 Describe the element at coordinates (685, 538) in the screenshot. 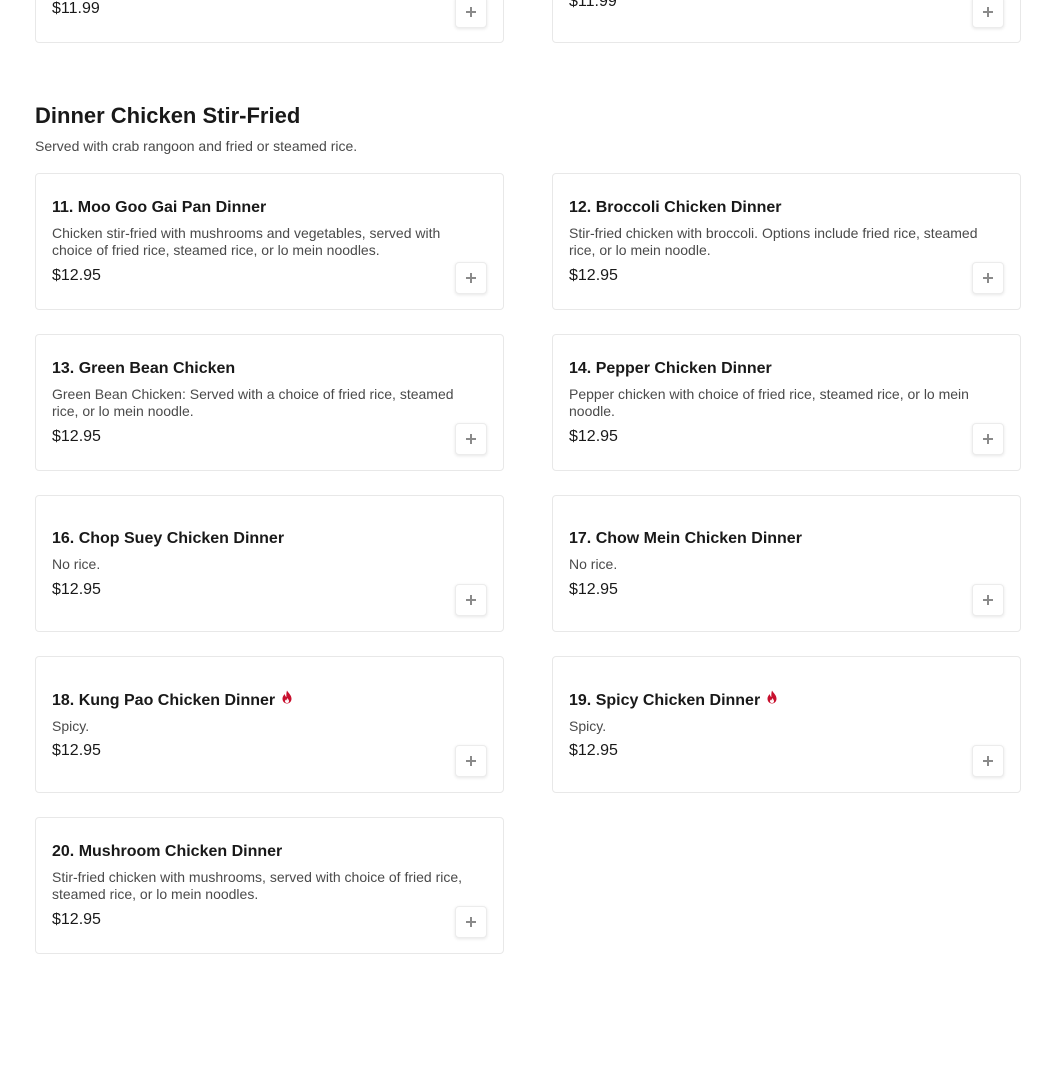

I see `item-name: 17. Chow Mein Chicken Dinner` at that location.